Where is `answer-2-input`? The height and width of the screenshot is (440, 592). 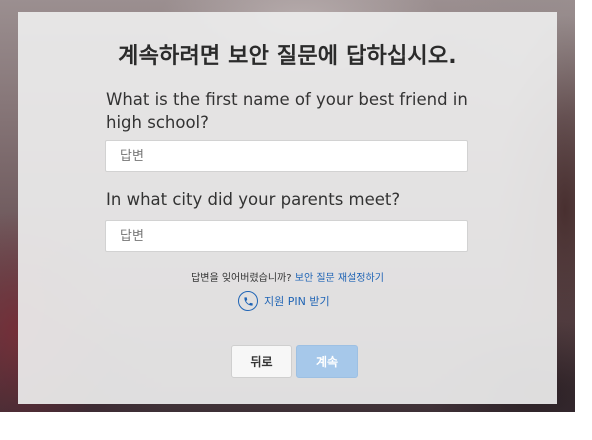
answer-2-input is located at coordinates (286, 236).